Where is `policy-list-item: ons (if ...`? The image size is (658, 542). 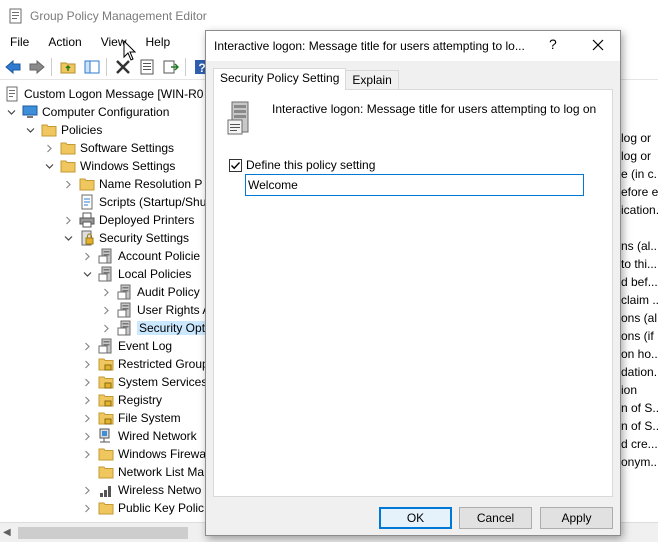
policy-list-item: ons (if ... is located at coordinates (639, 336).